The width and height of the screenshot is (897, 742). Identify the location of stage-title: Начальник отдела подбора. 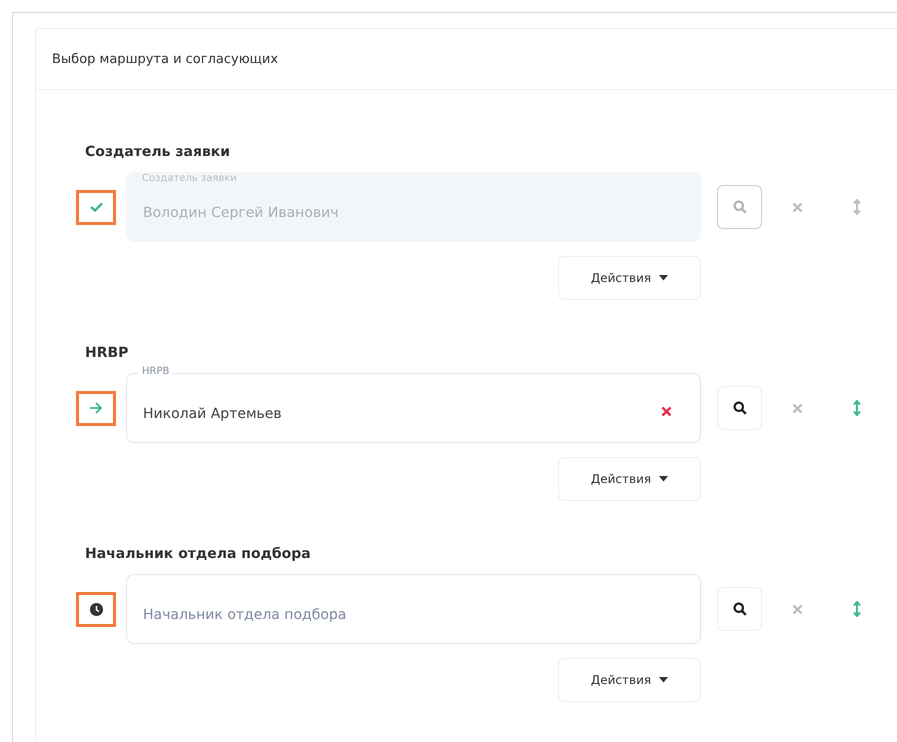
(198, 554).